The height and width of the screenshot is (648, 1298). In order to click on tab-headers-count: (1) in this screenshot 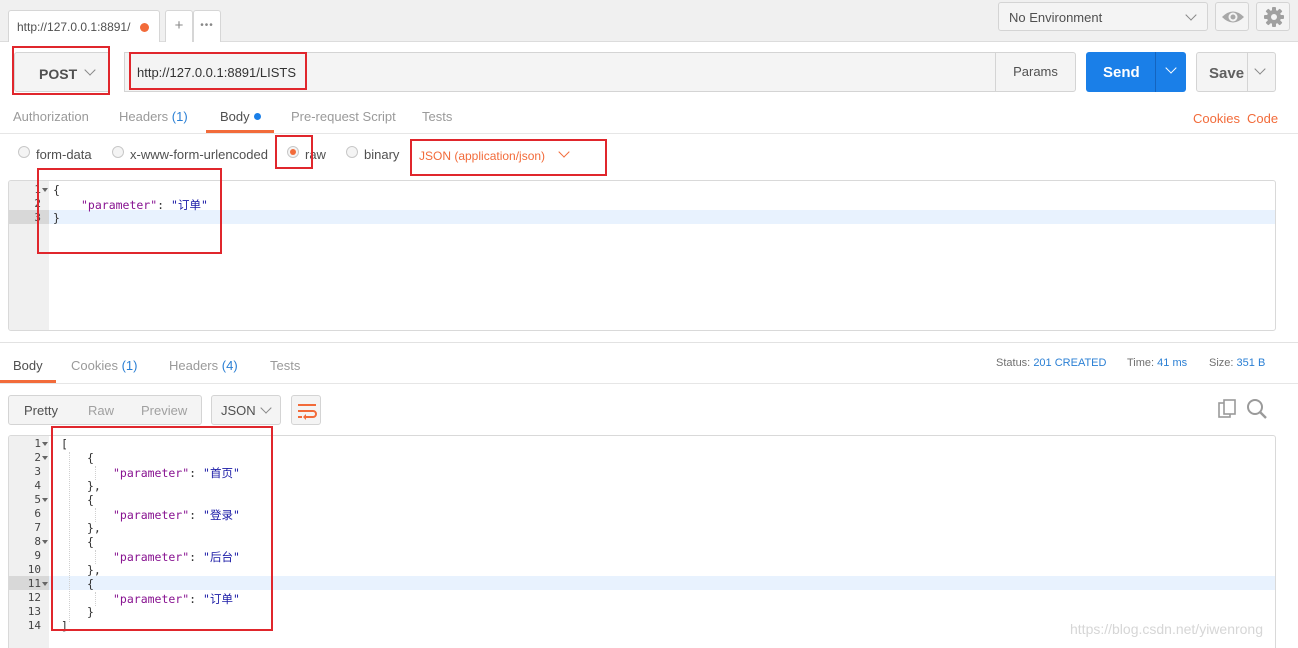, I will do `click(179, 116)`.